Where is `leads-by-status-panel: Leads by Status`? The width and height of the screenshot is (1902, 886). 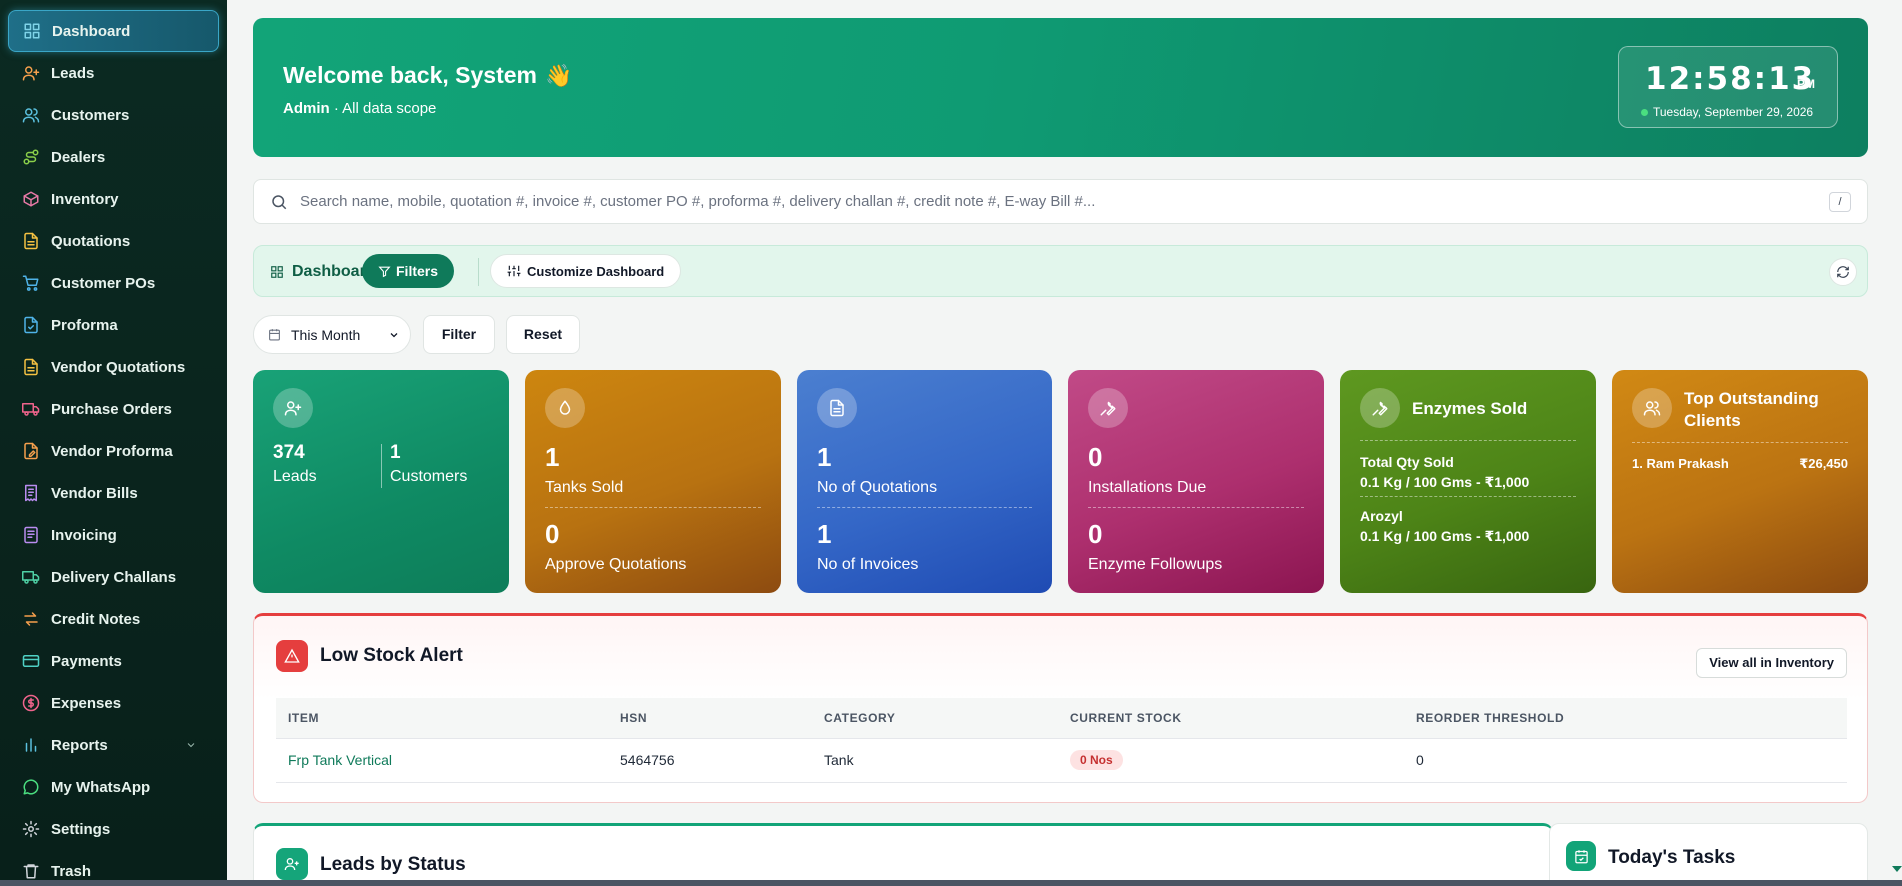 leads-by-status-panel: Leads by Status is located at coordinates (903, 854).